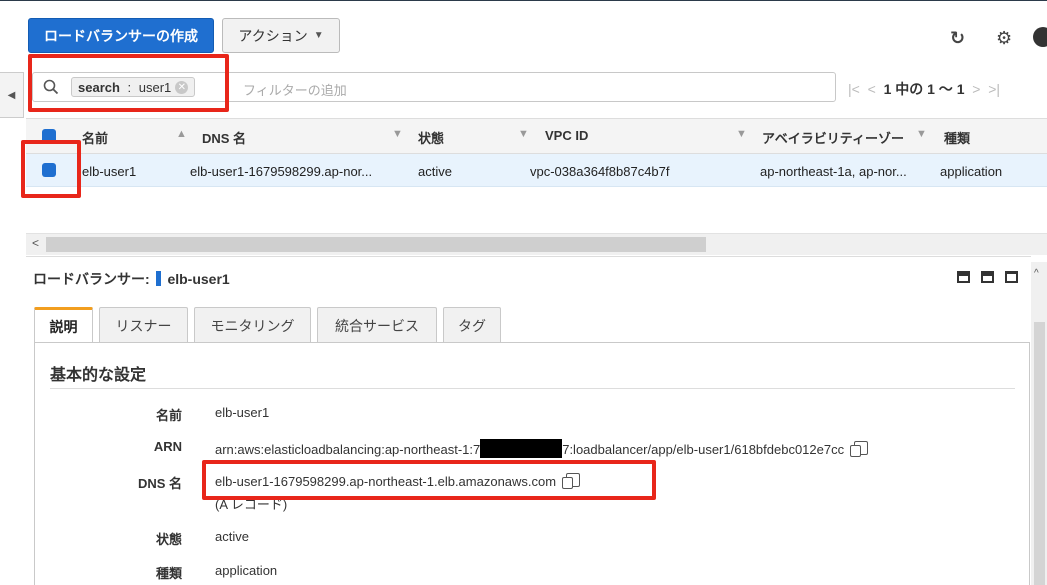 The width and height of the screenshot is (1047, 585). What do you see at coordinates (858, 449) in the screenshot?
I see `copy-icon` at bounding box center [858, 449].